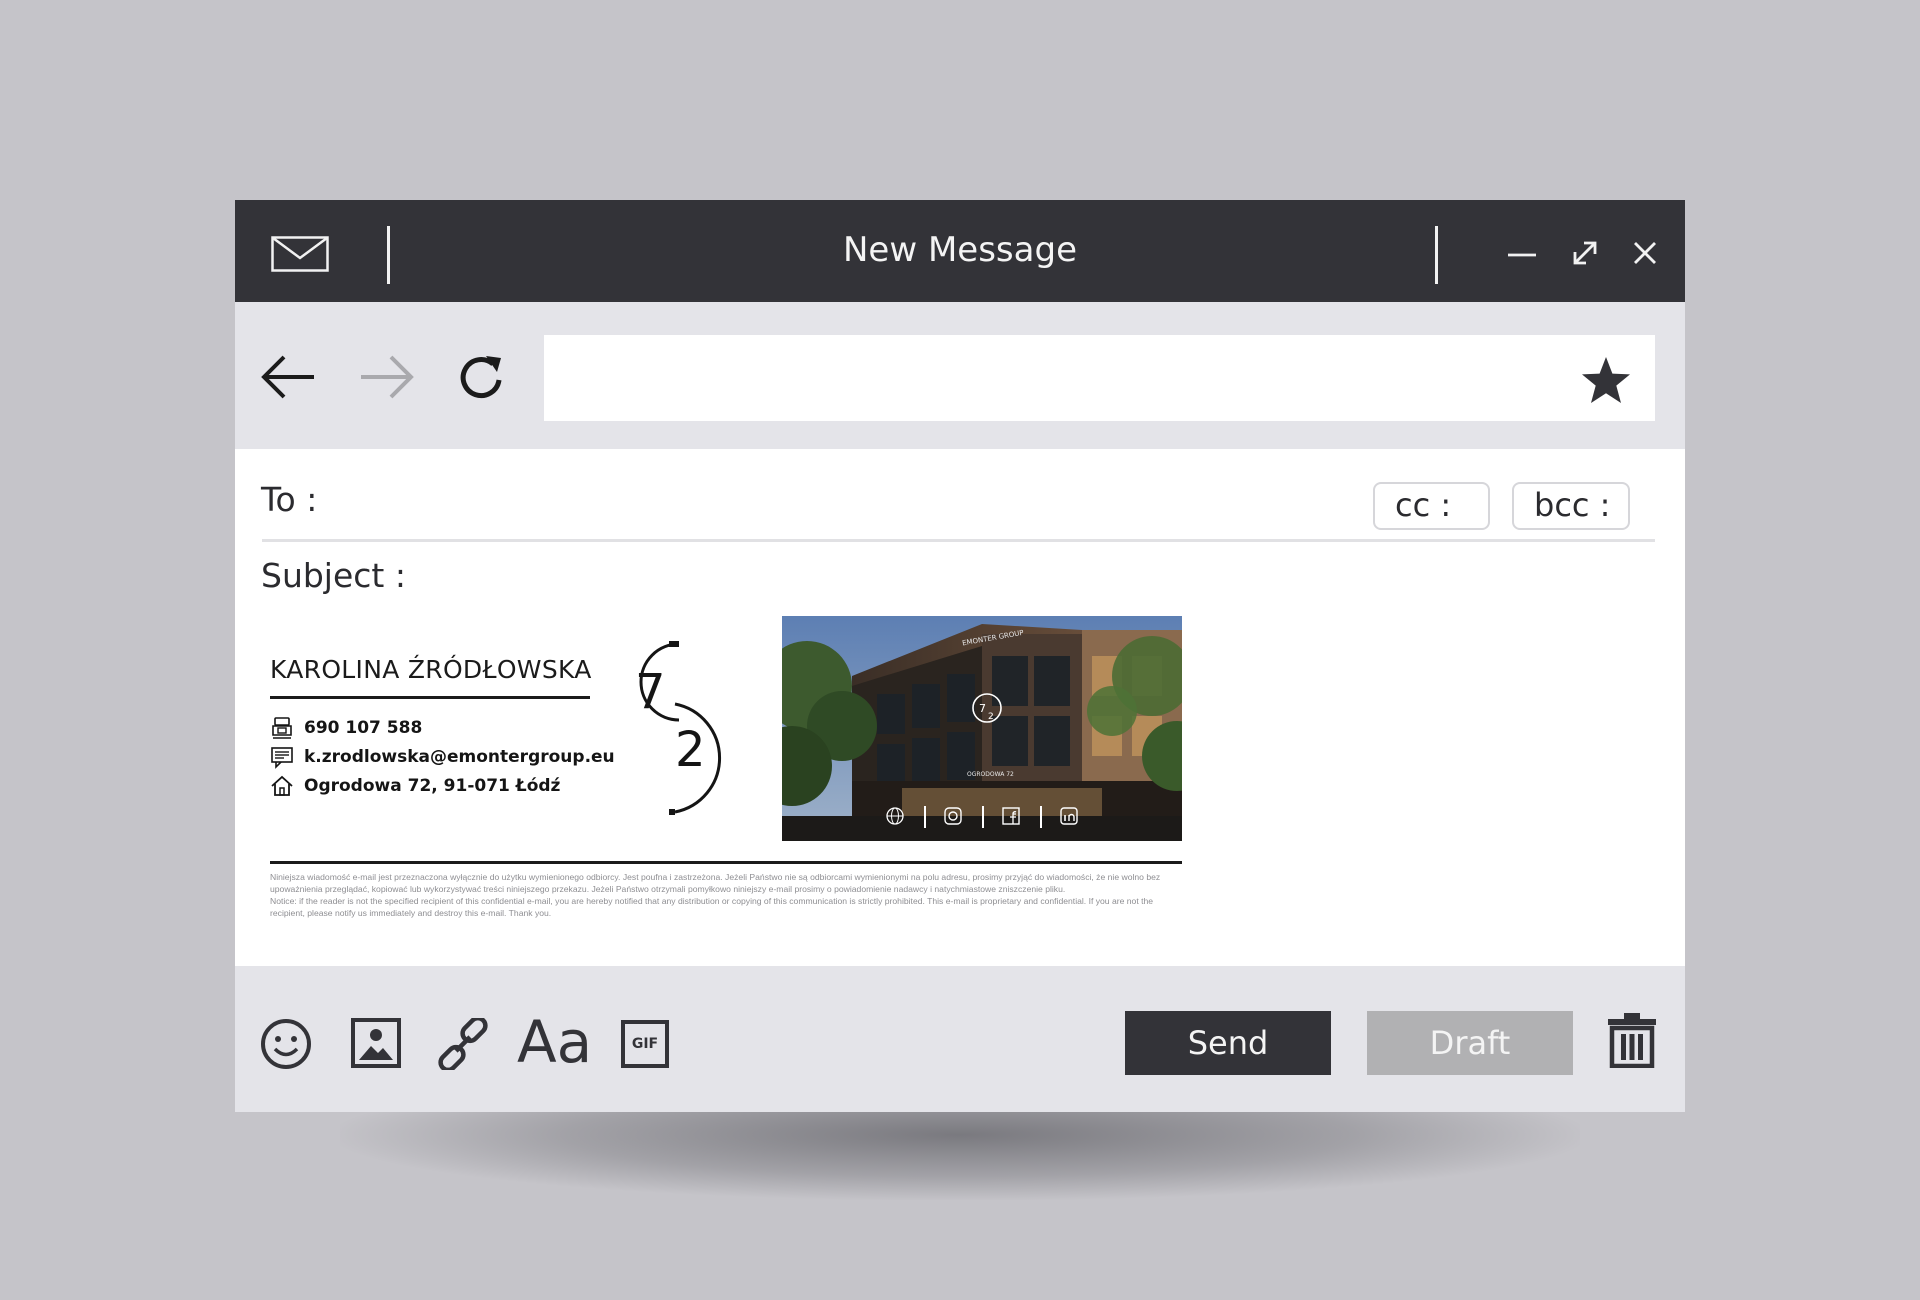 The width and height of the screenshot is (1920, 1300). I want to click on to-field-divider, so click(958, 540).